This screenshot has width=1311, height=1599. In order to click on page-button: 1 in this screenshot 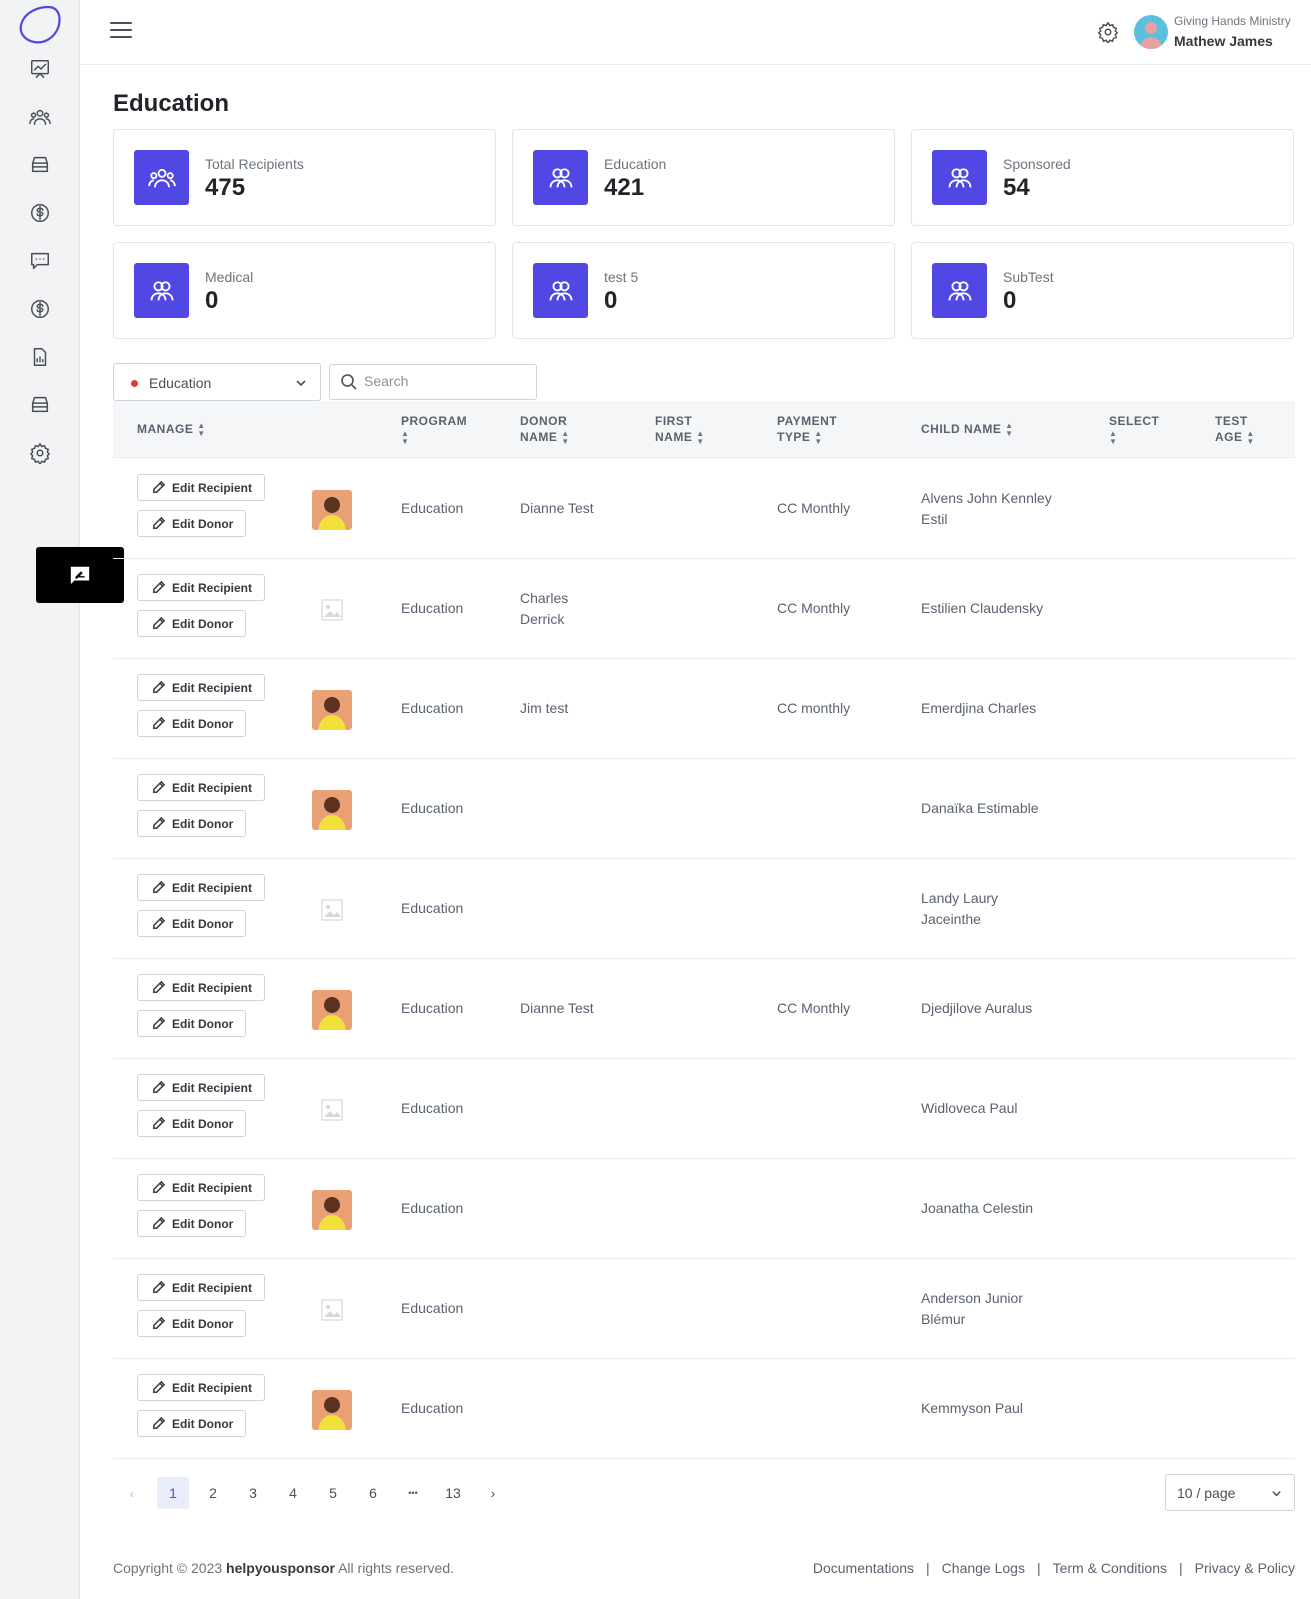, I will do `click(173, 1493)`.